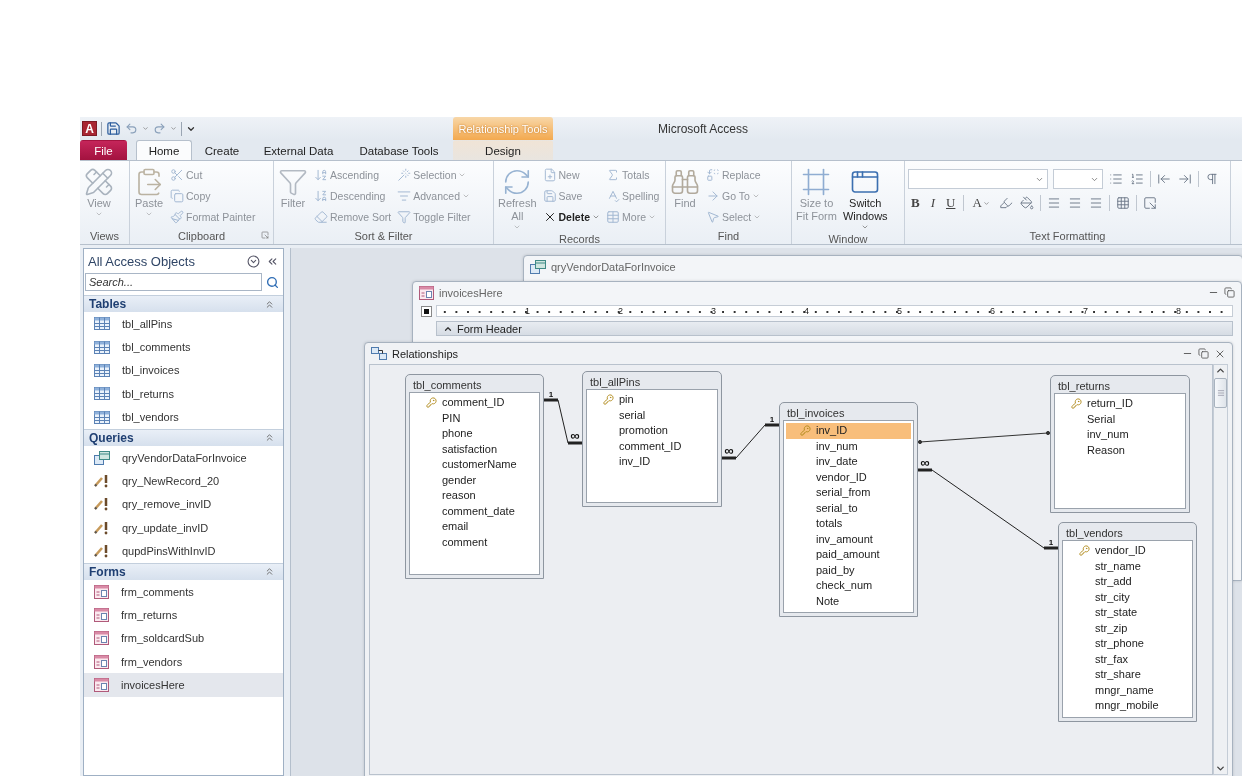 This screenshot has height=776, width=1242. What do you see at coordinates (862, 555) in the screenshot?
I see `field-name: paid_amount` at bounding box center [862, 555].